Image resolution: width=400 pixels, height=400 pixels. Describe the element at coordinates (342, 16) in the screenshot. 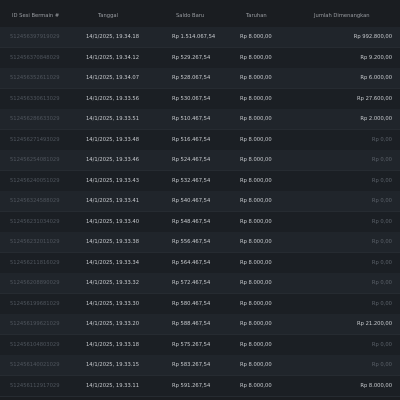

I see `header-amount-won: Jumlah Dimenangkan` at that location.